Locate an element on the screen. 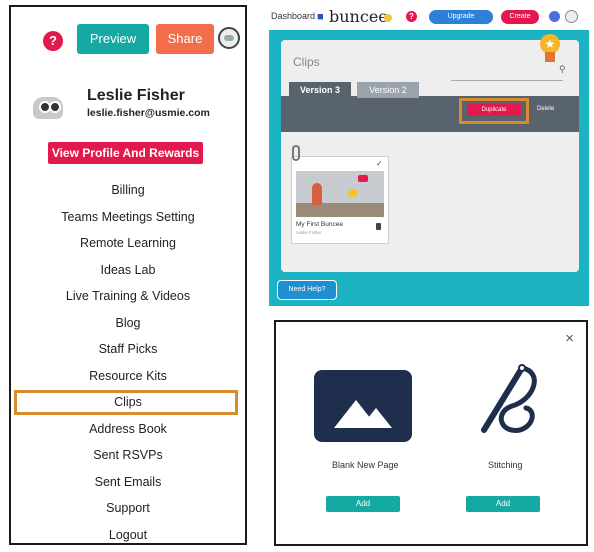  upgrade-button: Upgrade is located at coordinates (461, 17).